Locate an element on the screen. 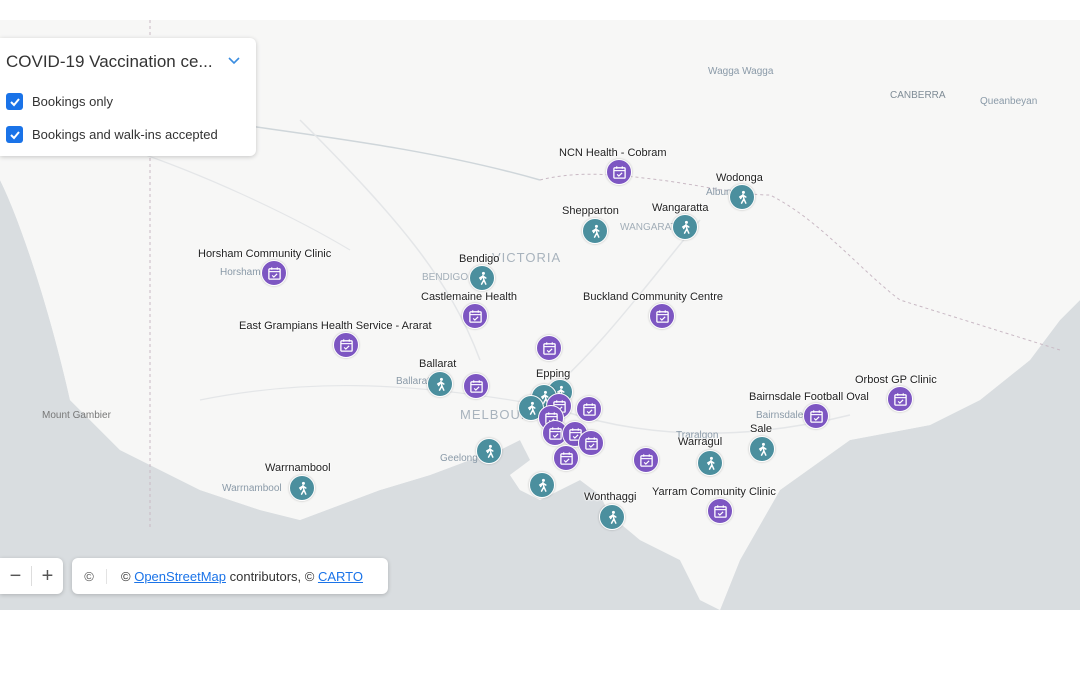 The image size is (1080, 682). state-label: VICTORIA is located at coordinates (527, 257).